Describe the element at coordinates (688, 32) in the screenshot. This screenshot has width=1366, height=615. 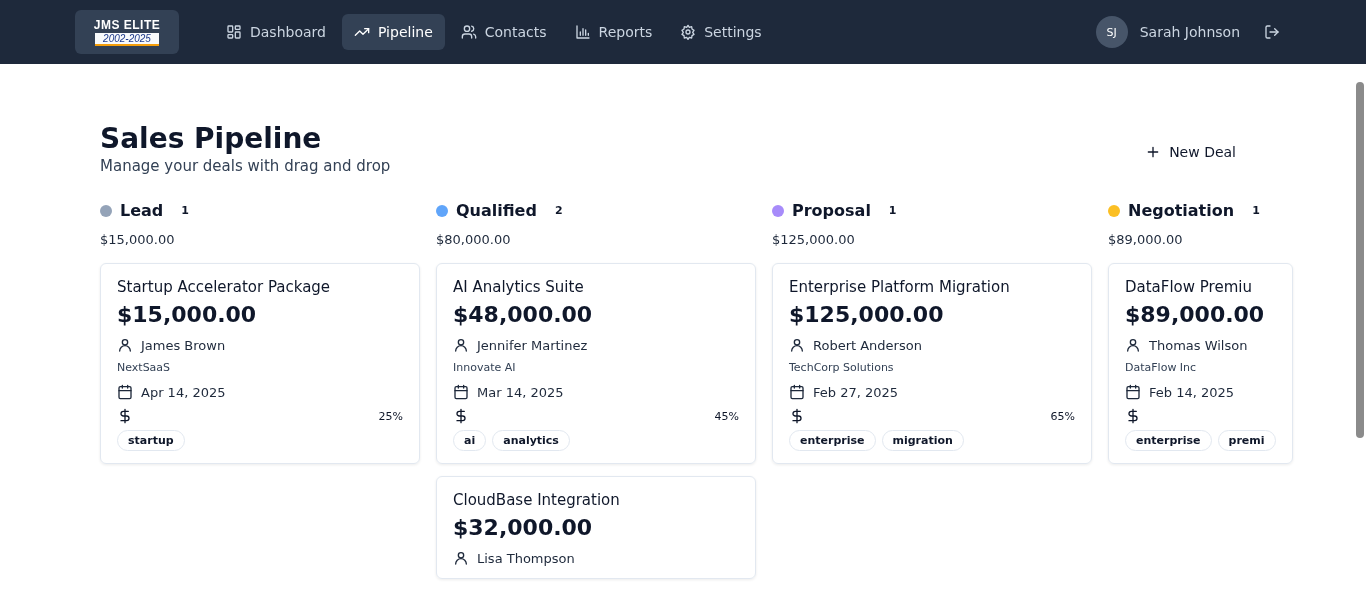
I see `settings-icon` at that location.